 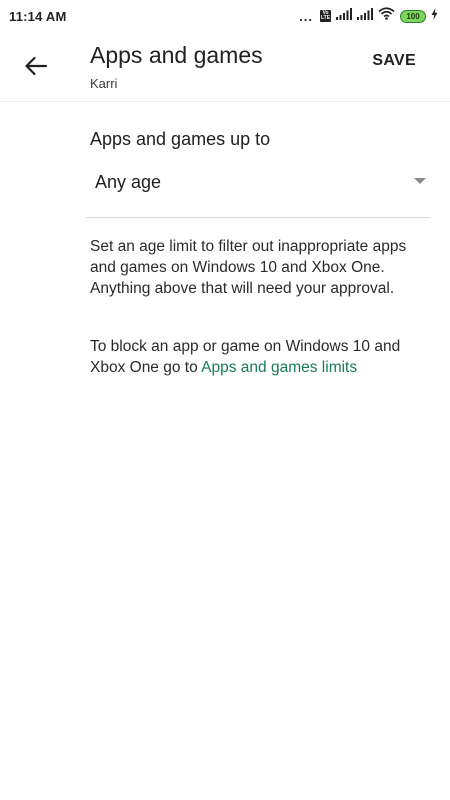 I want to click on back-button, so click(x=36, y=66).